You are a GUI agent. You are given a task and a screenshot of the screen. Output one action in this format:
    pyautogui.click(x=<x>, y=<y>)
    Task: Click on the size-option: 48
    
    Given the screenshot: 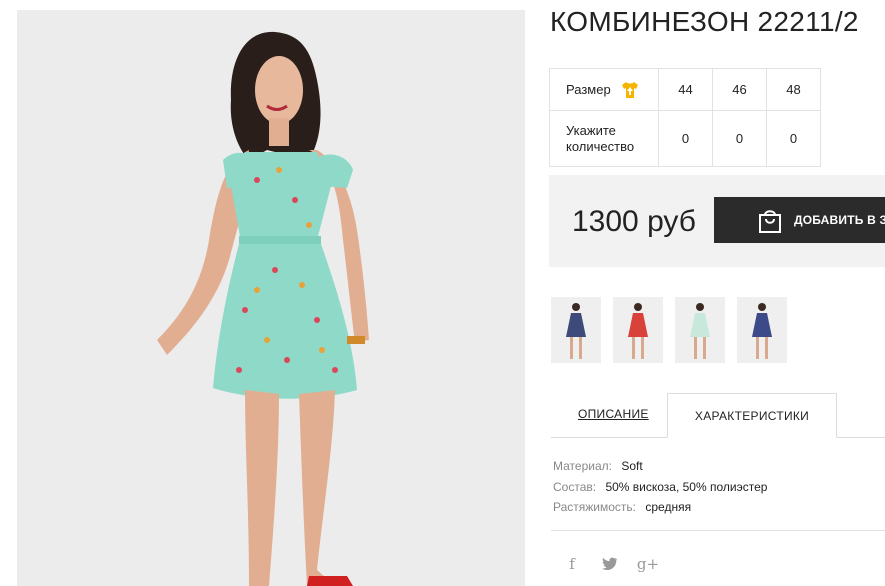 What is the action you would take?
    pyautogui.click(x=793, y=89)
    